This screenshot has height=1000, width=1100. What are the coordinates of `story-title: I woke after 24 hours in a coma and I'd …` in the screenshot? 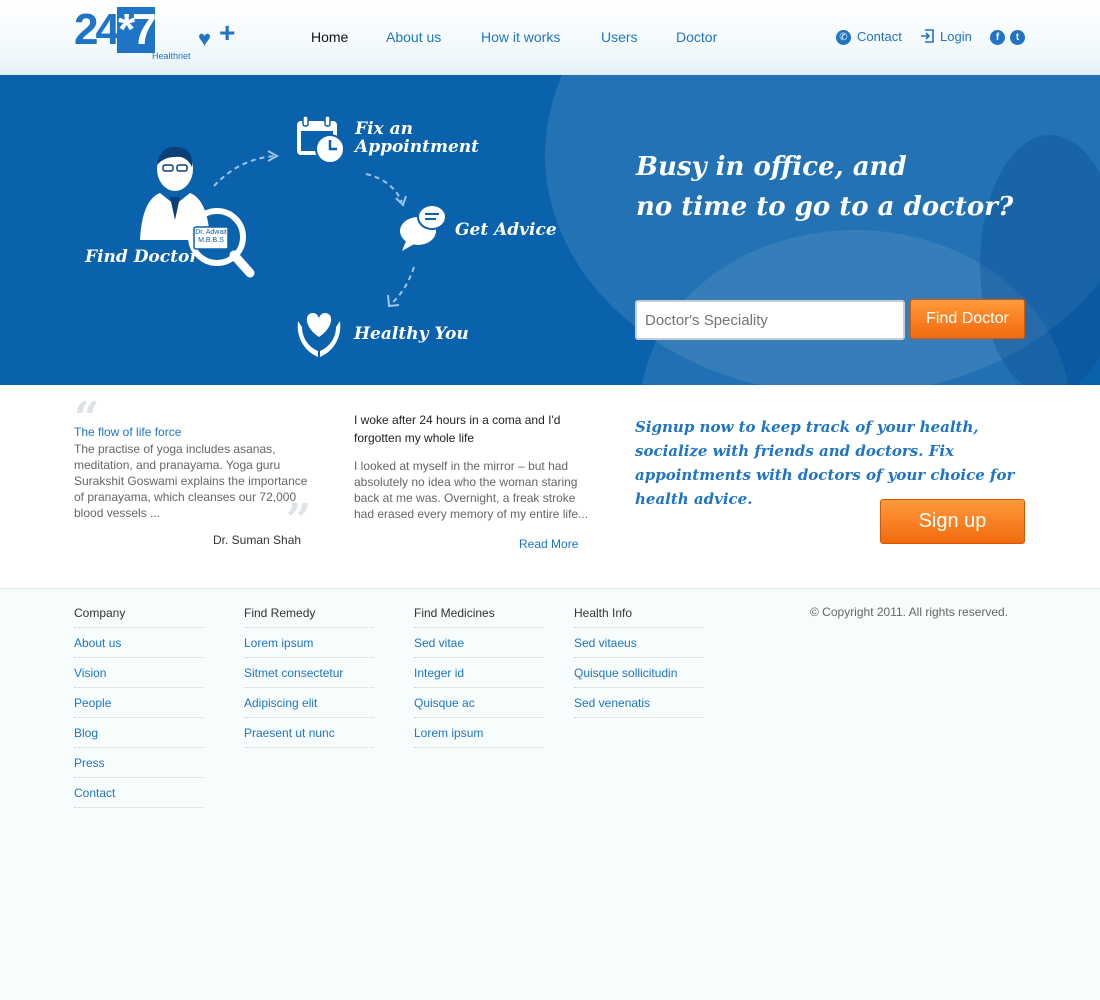 It's located at (457, 429).